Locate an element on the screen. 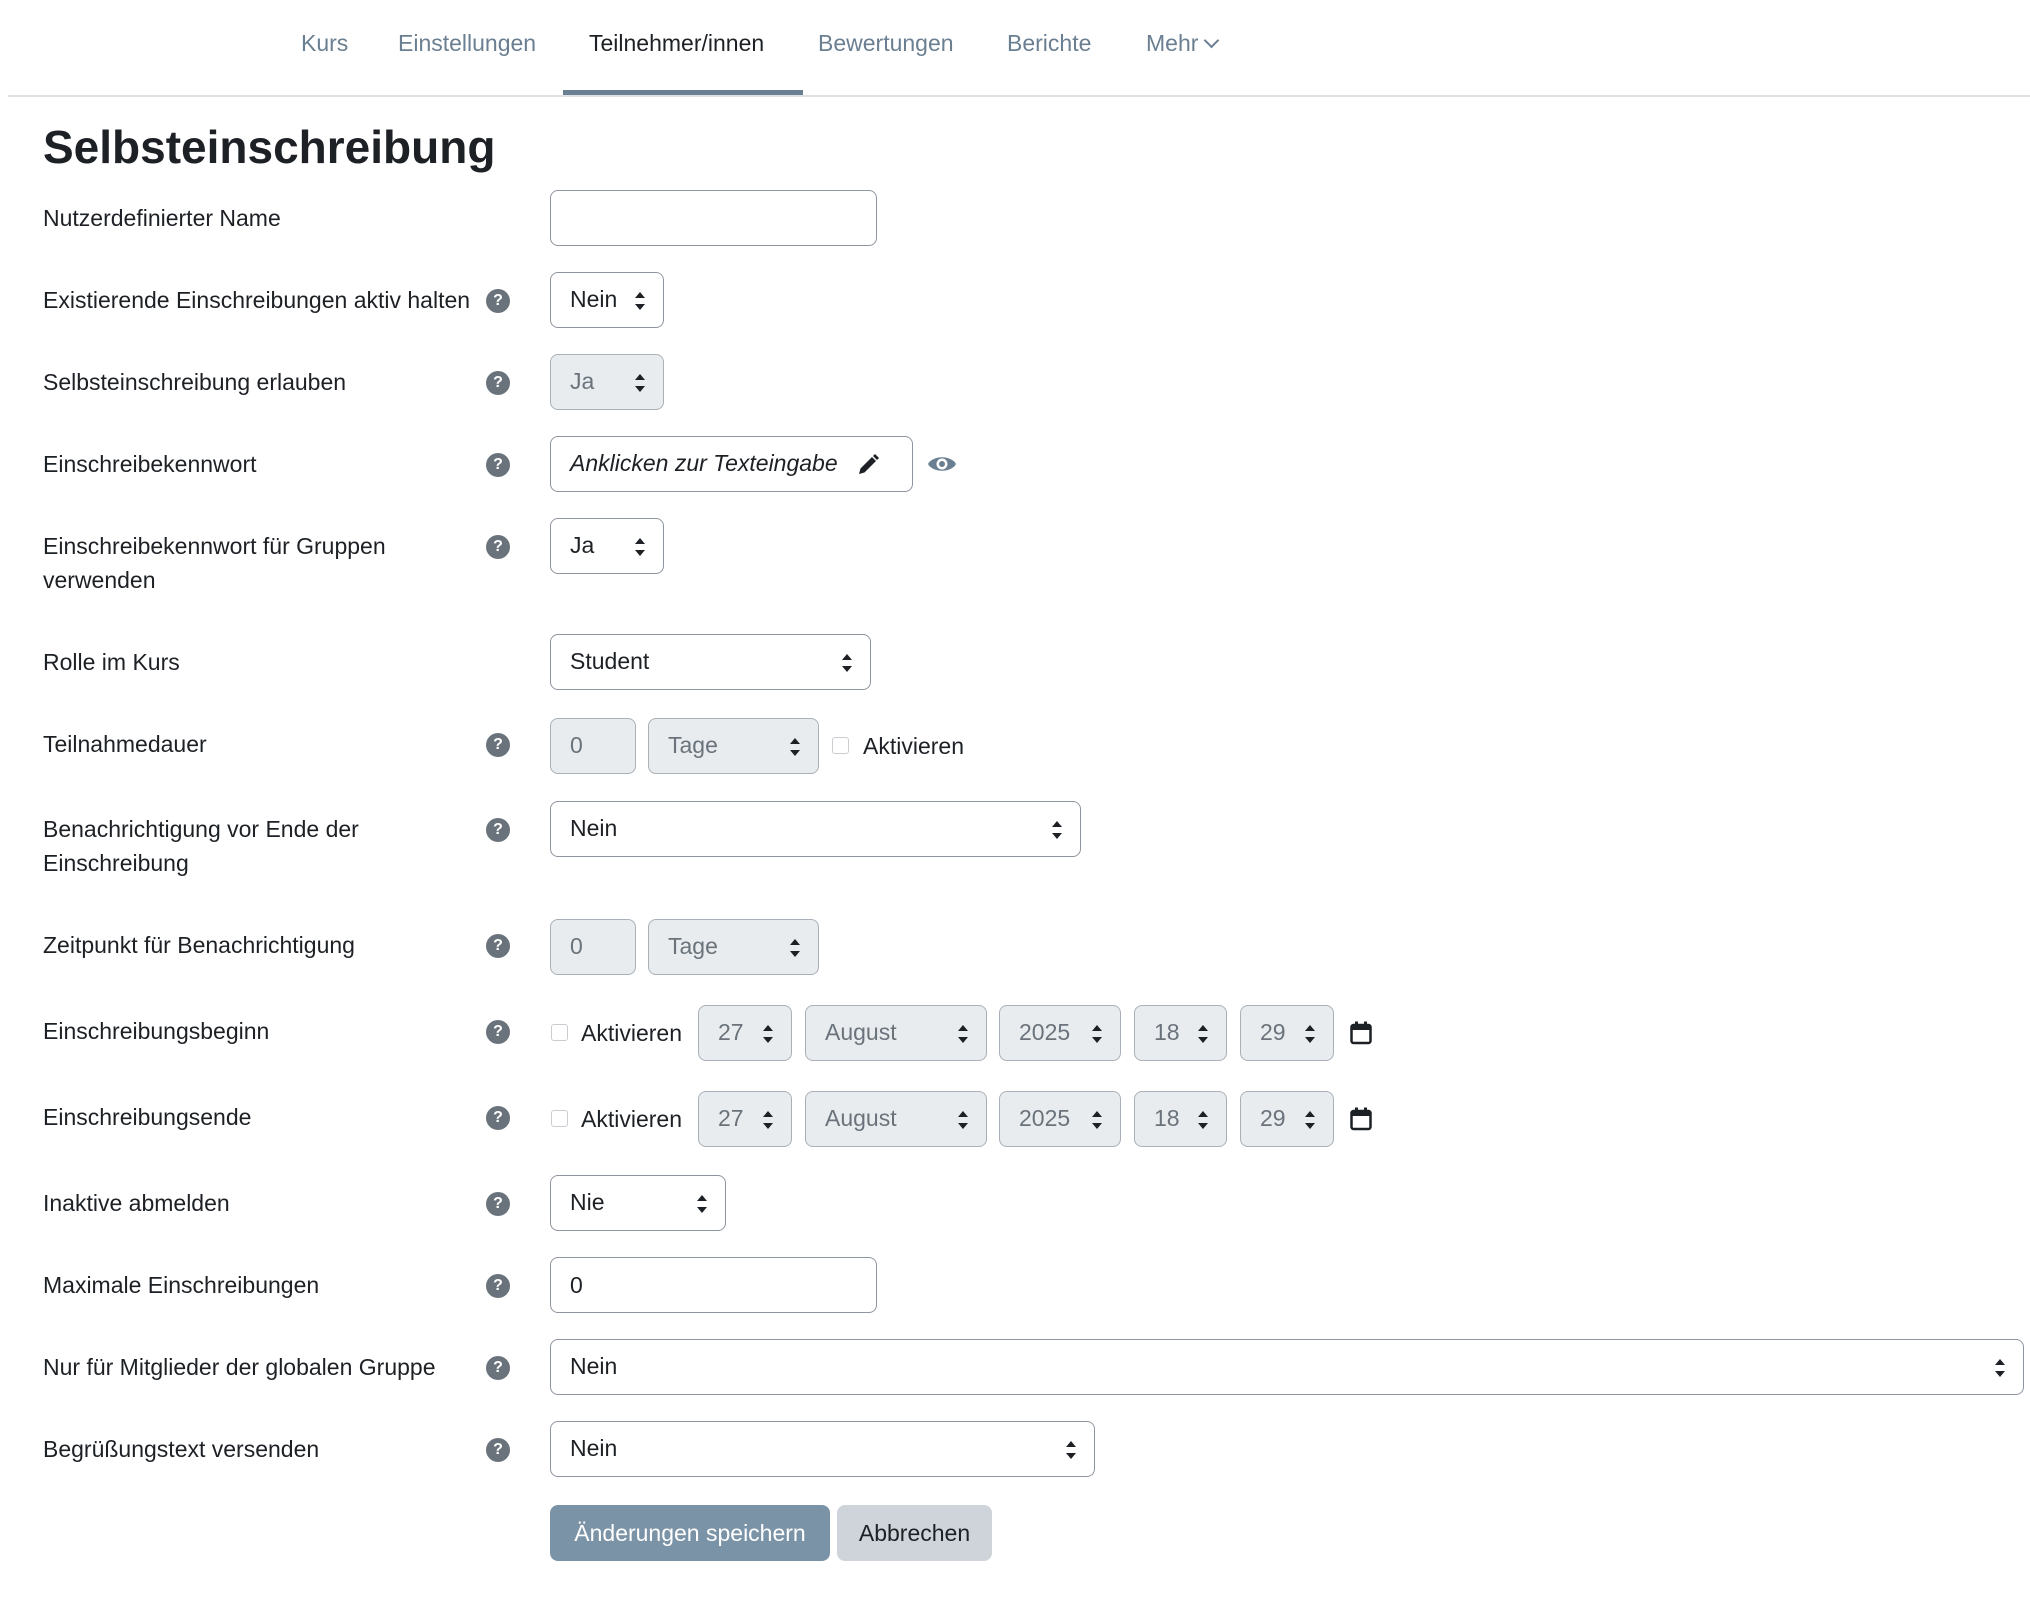 This screenshot has height=1604, width=2030. label-cohort-only: Nur für Mitglieder der globalen Gruppe is located at coordinates (239, 1367).